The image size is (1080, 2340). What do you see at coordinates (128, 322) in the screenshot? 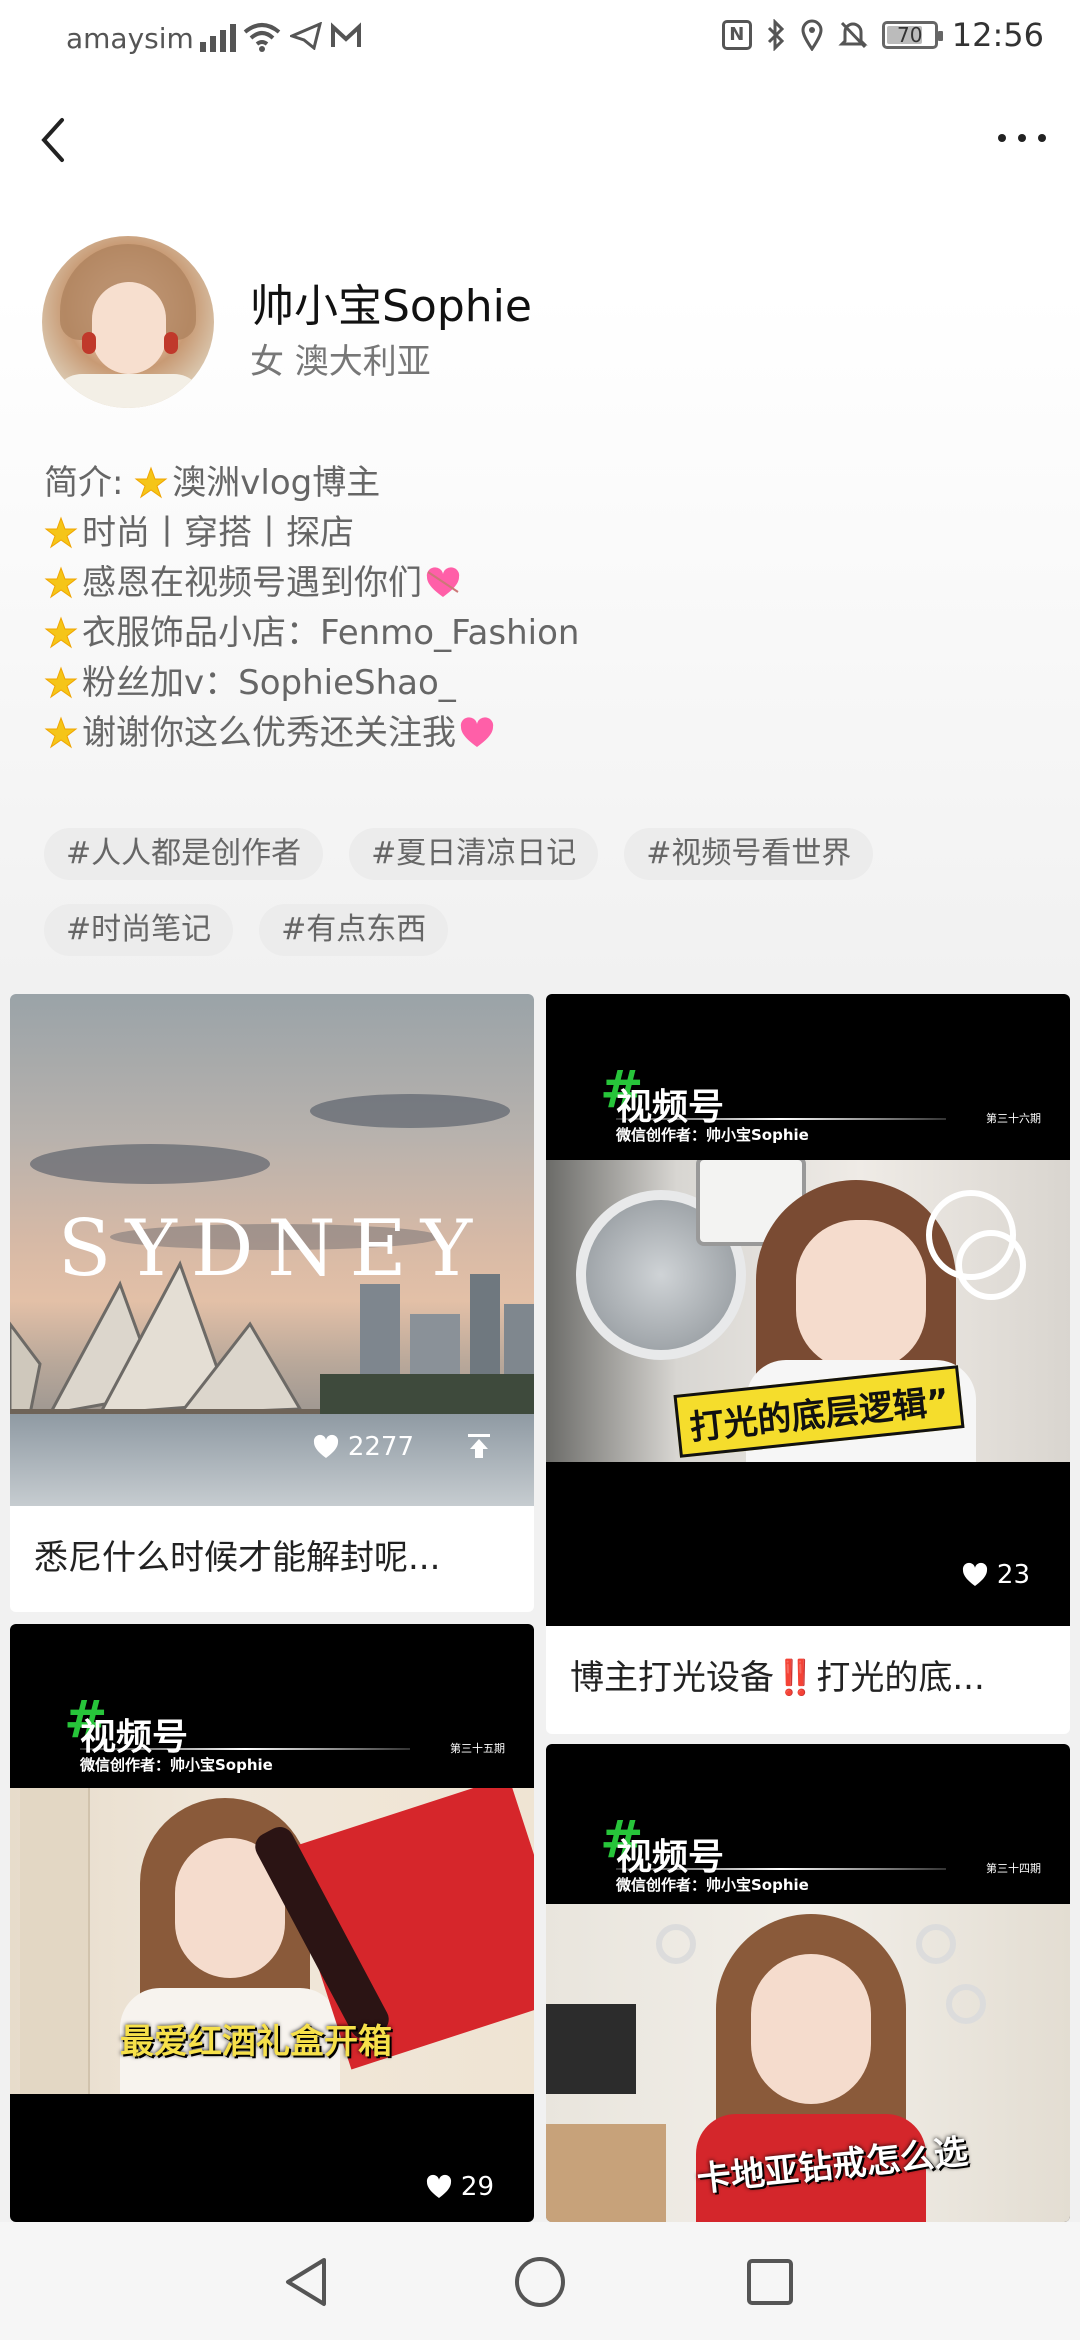
I see `avatar` at bounding box center [128, 322].